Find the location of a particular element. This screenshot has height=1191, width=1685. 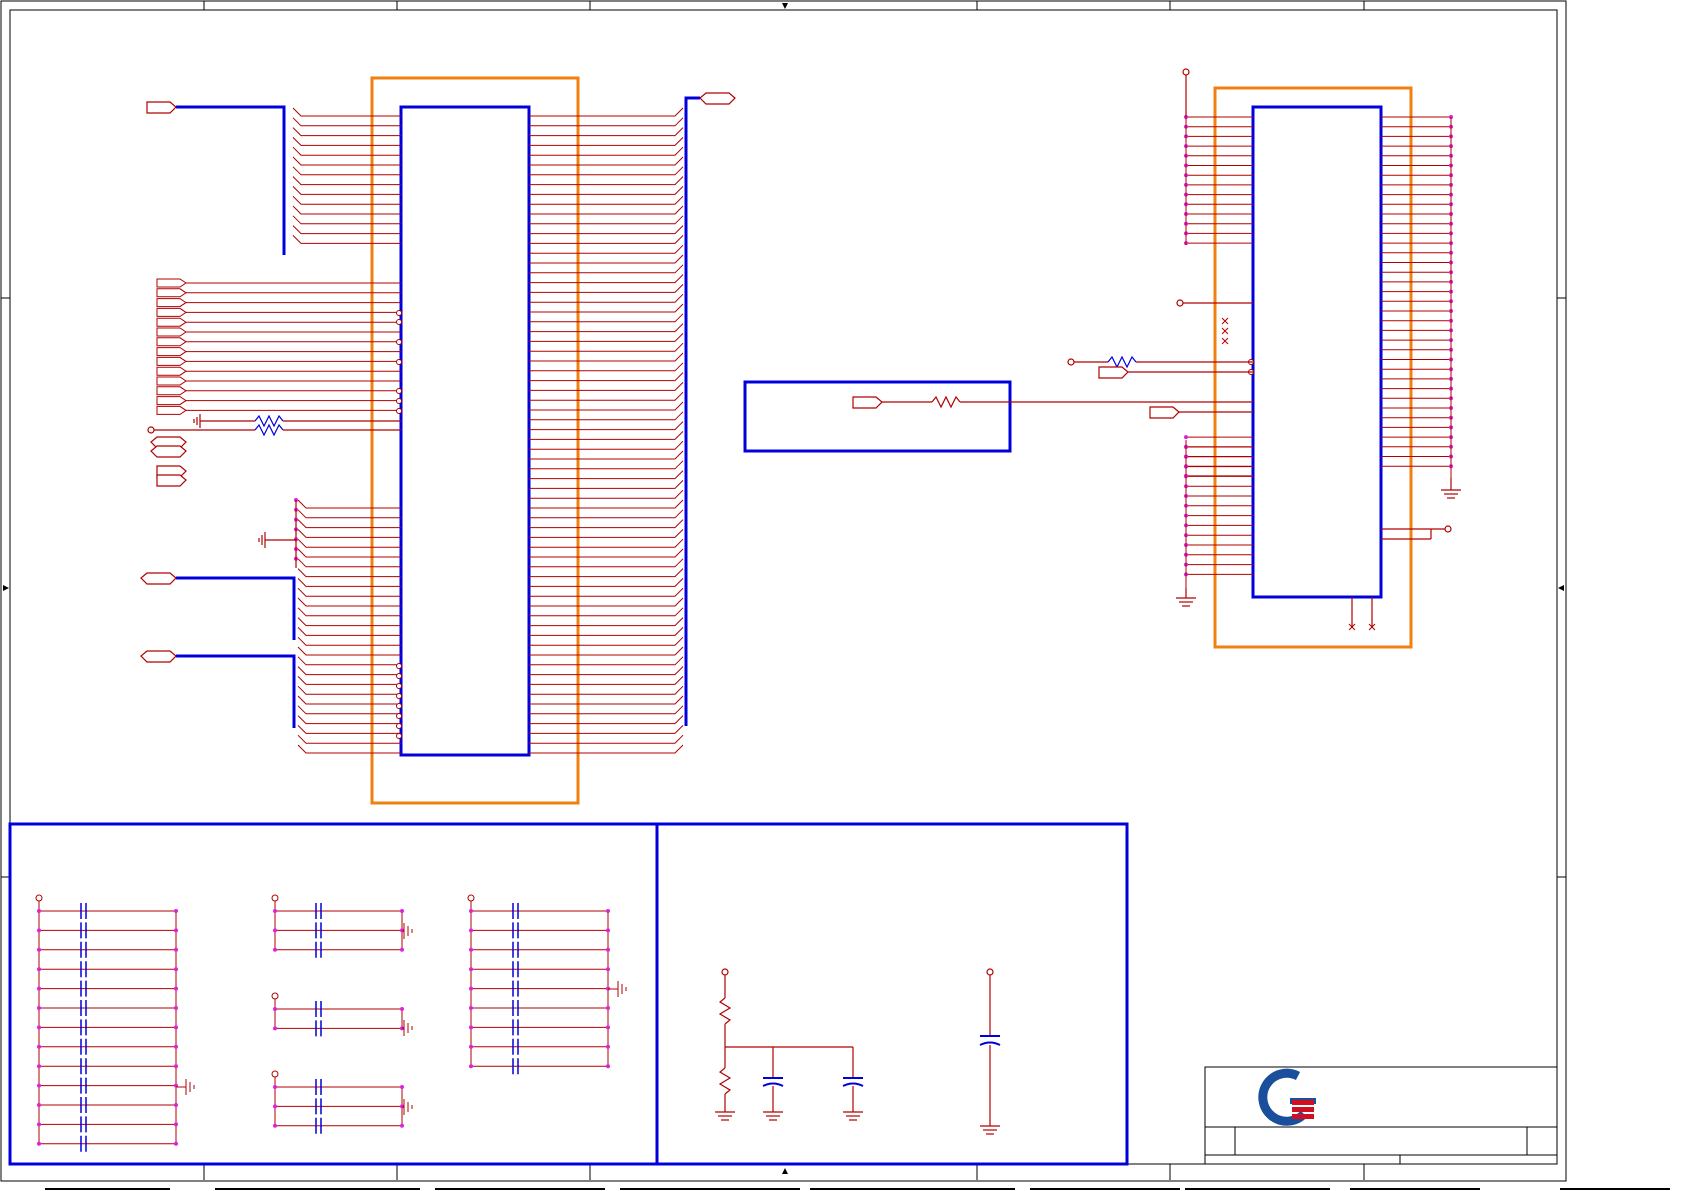

no-connect-marks is located at coordinates (1298, 474).